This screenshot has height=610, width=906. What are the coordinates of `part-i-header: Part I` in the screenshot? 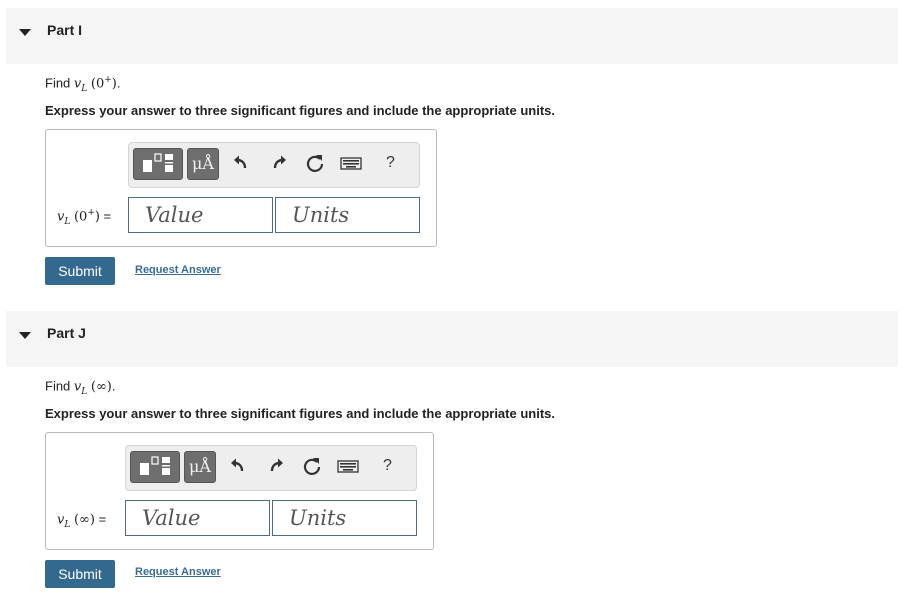 It's located at (452, 36).